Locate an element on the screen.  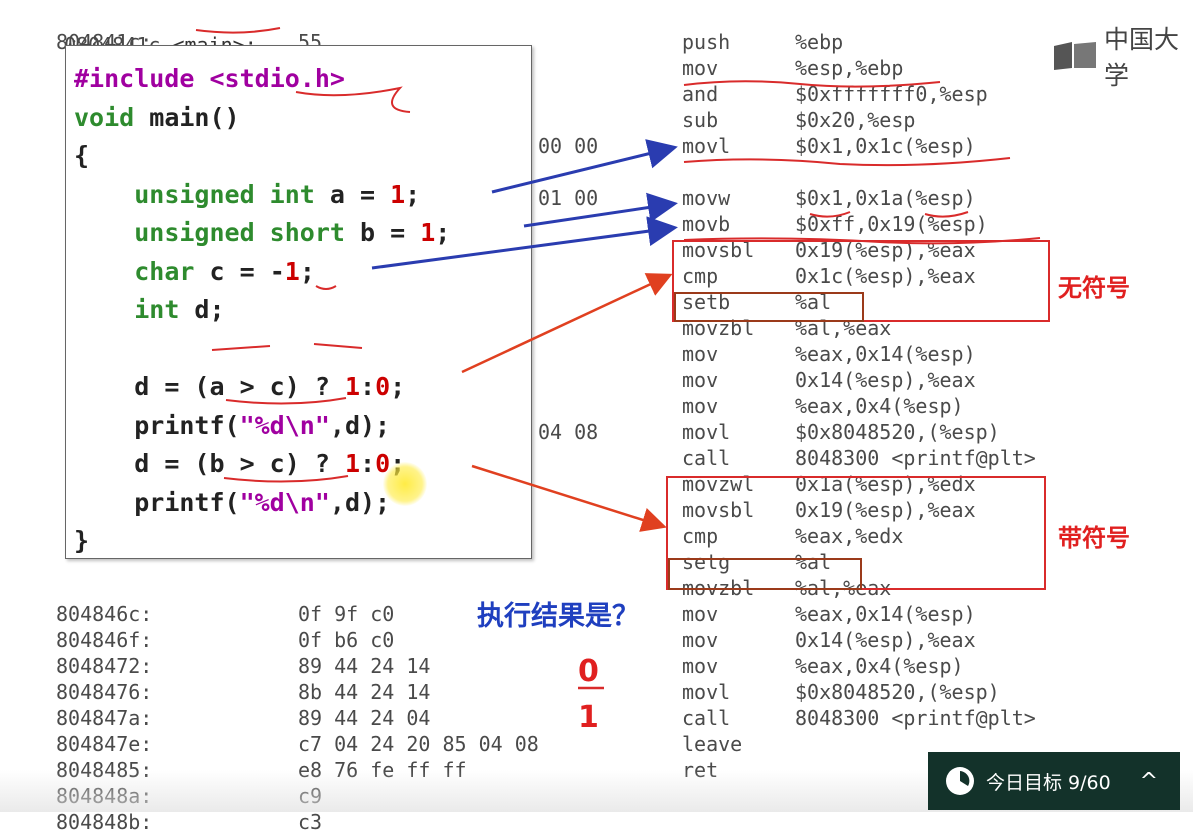
arrow-expr2 is located at coordinates (569, 498).